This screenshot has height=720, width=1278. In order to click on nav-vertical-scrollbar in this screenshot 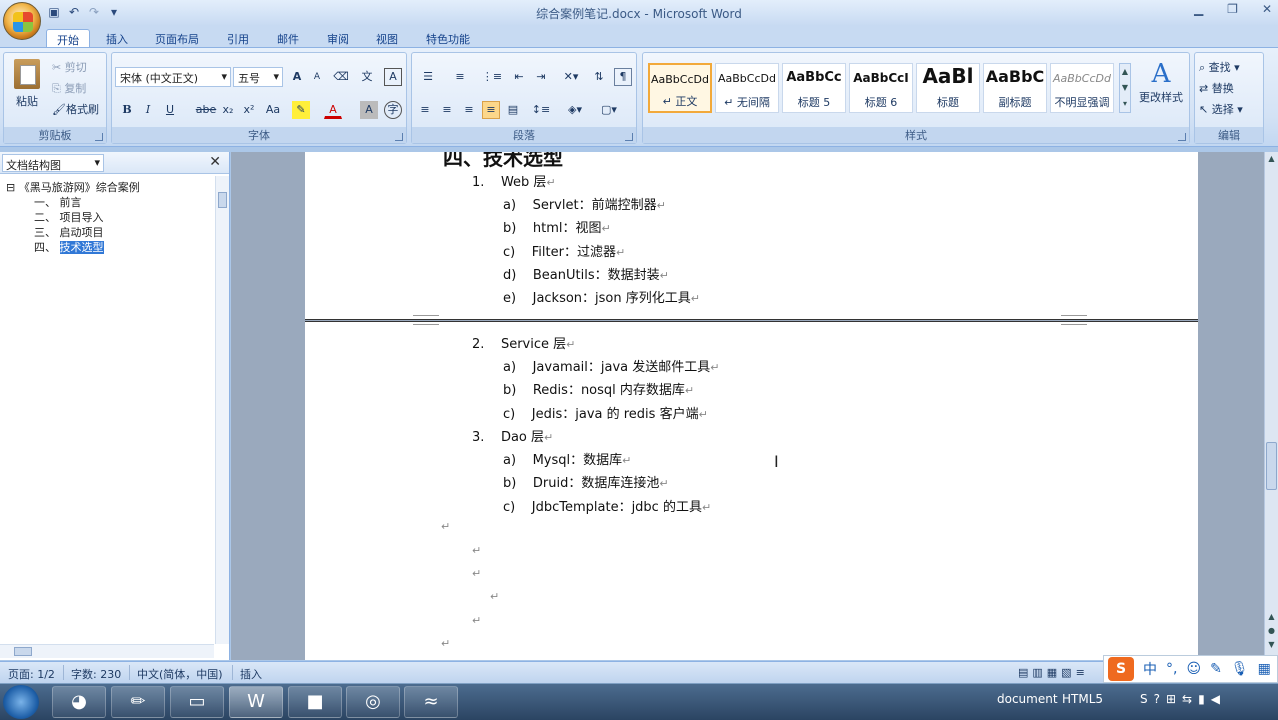, I will do `click(222, 410)`.